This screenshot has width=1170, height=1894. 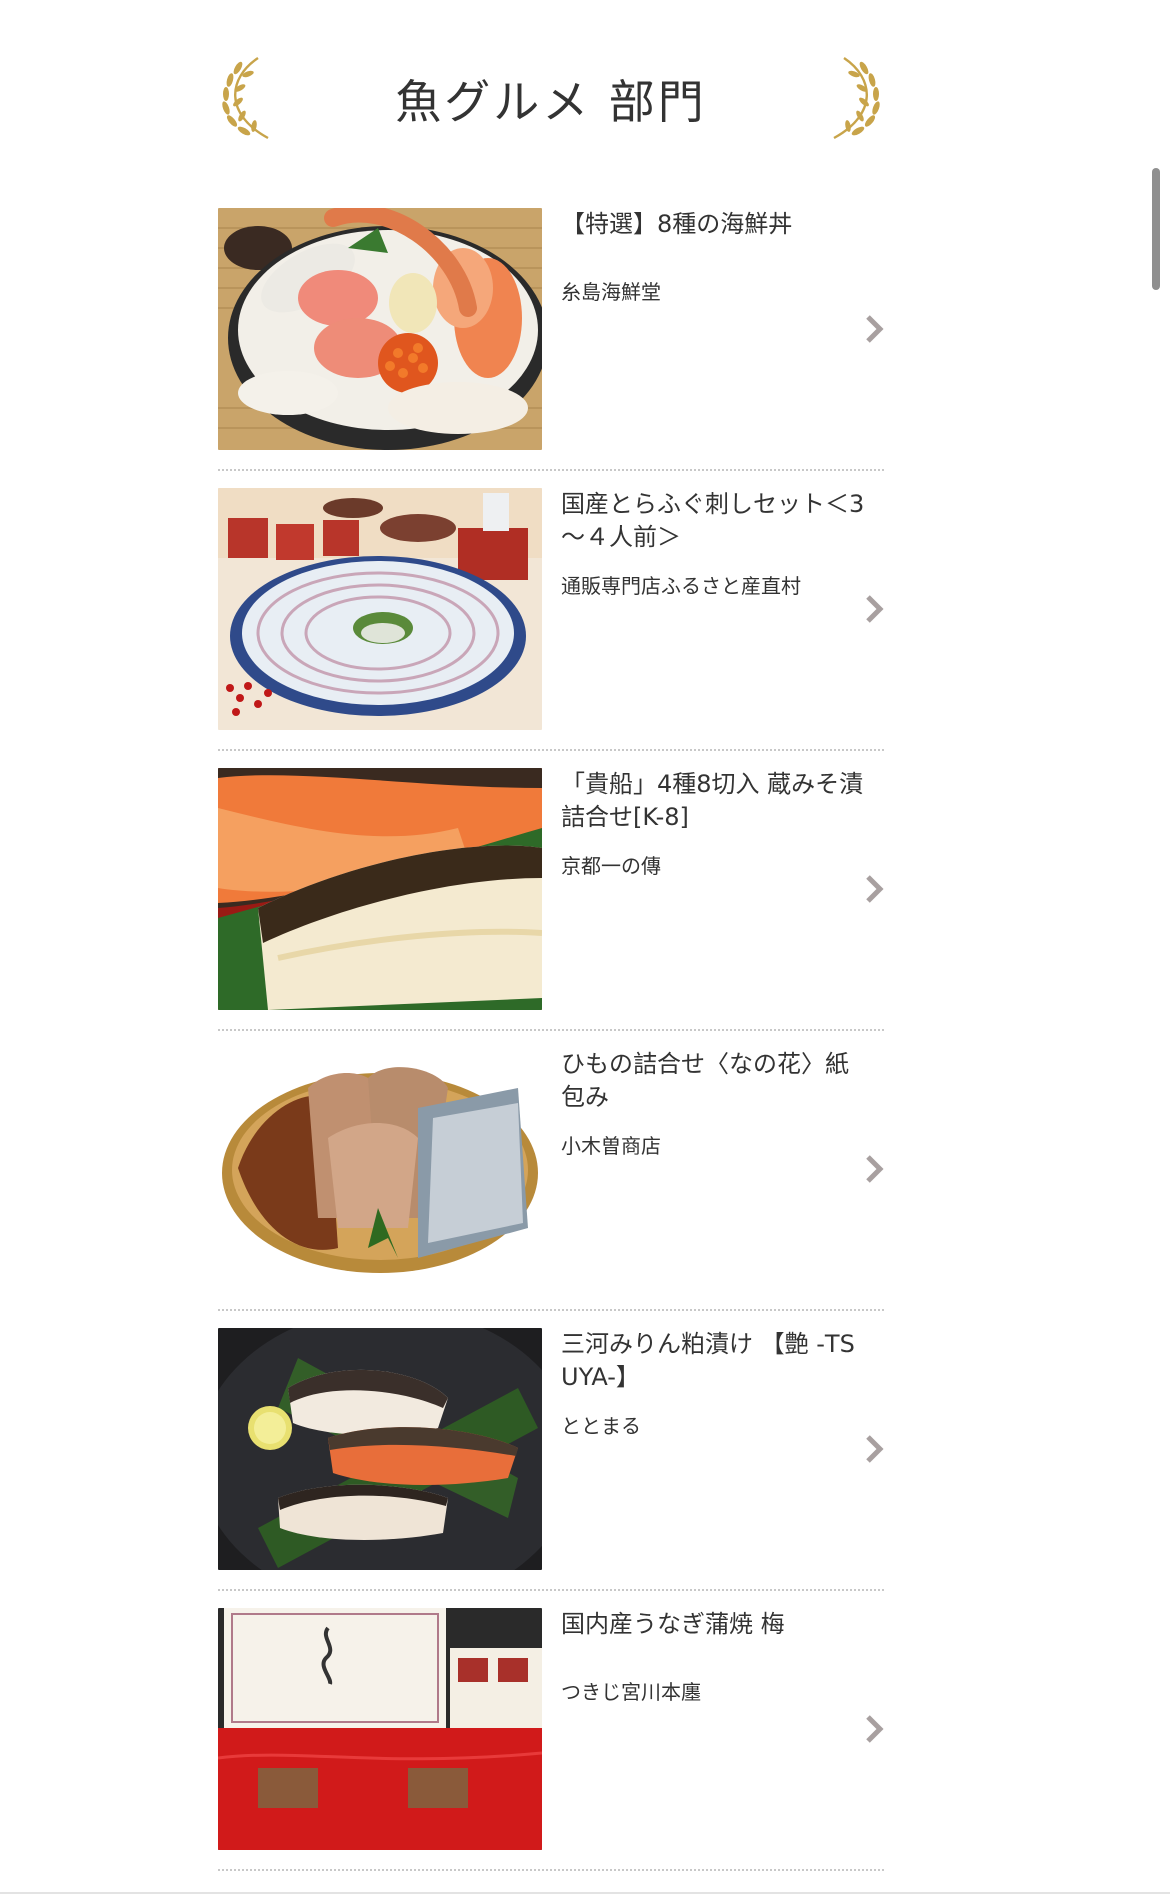 What do you see at coordinates (611, 866) in the screenshot?
I see `item-shop: 京都一の傳` at bounding box center [611, 866].